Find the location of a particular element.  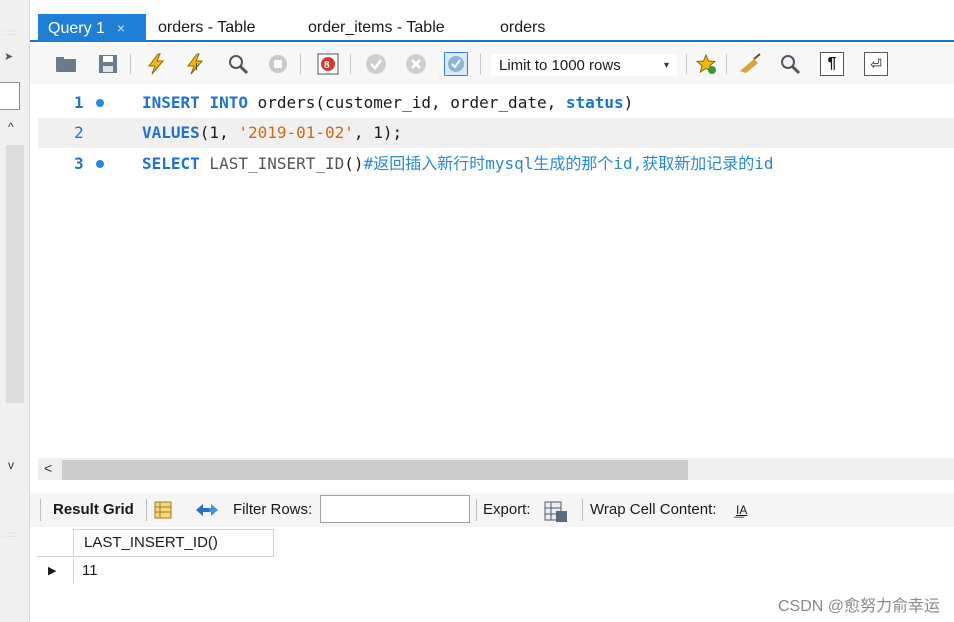

limit-rows-value: Limit to 1000 rows is located at coordinates (560, 65).